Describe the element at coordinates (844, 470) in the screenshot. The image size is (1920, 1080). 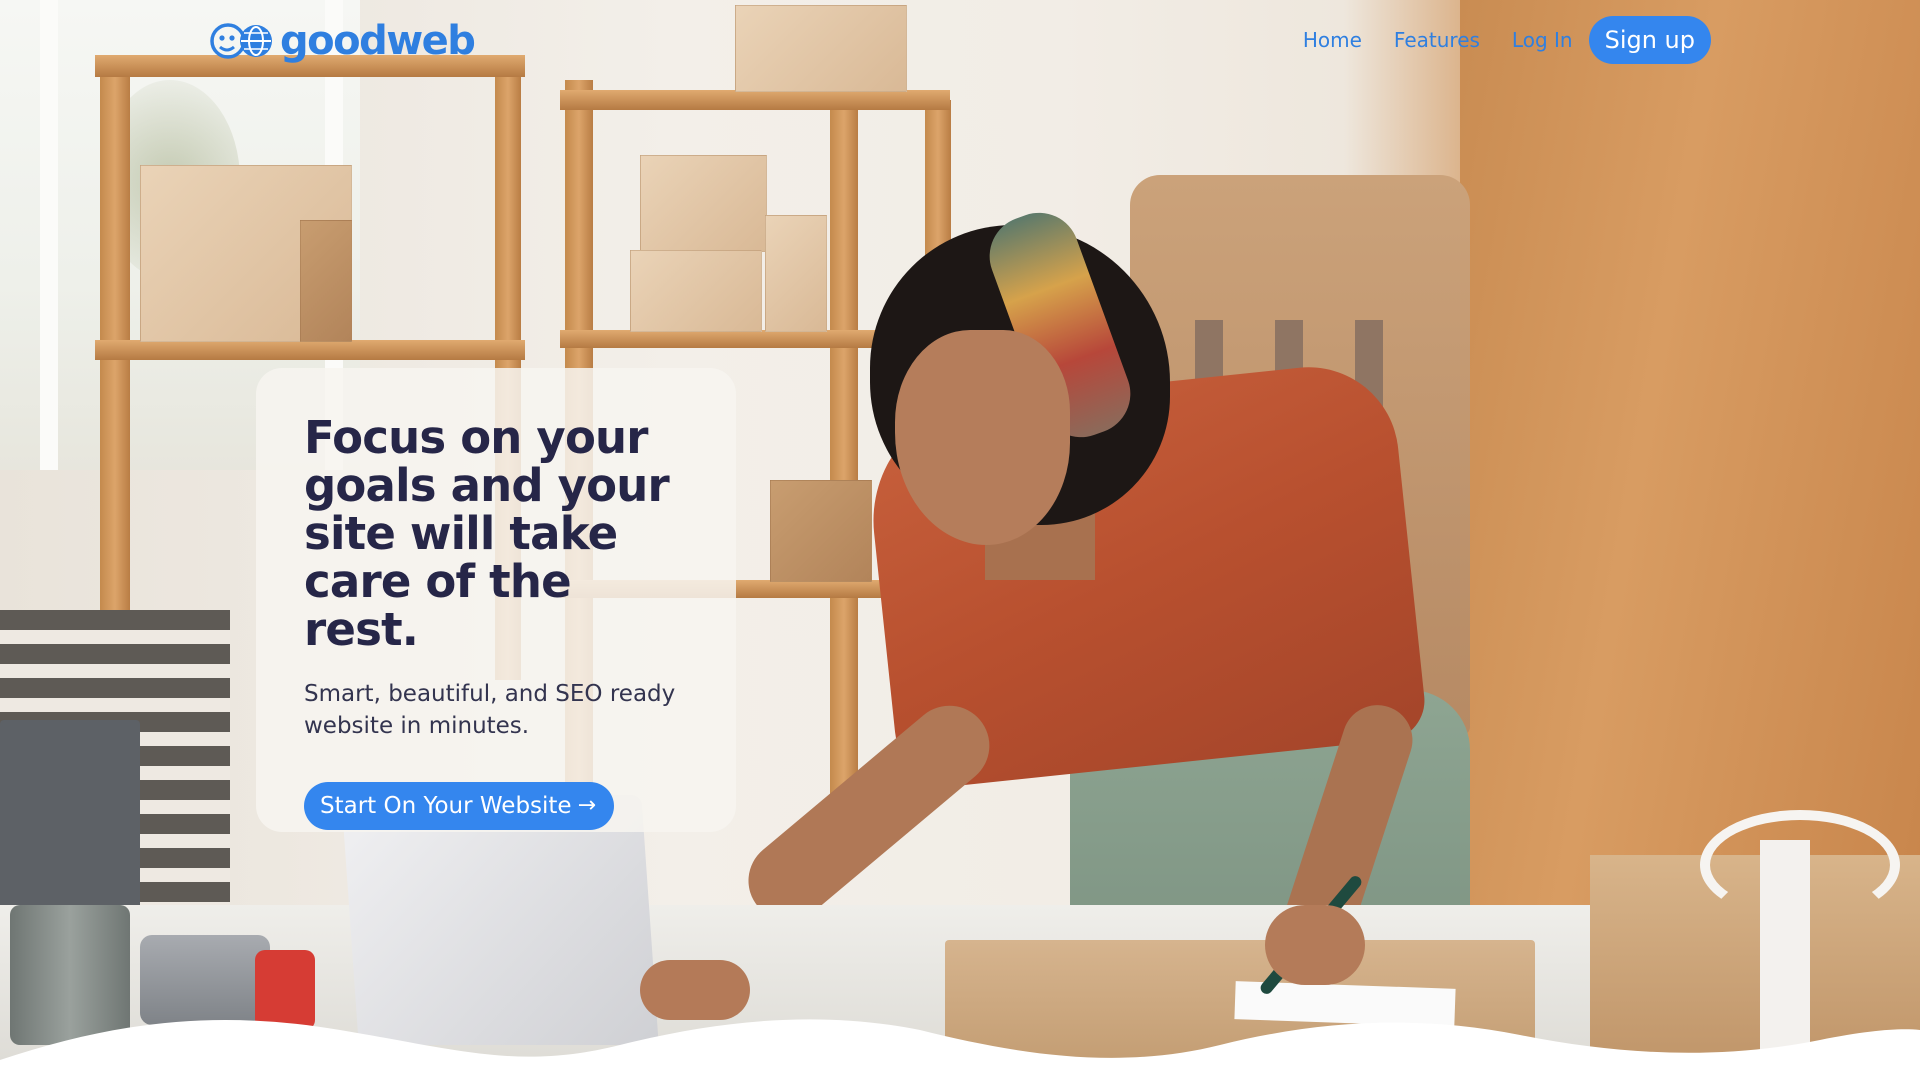
I see `shelf-post` at that location.